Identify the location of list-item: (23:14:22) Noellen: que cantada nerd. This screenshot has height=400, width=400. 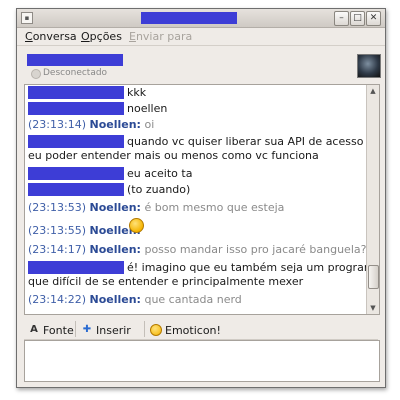
(135, 299).